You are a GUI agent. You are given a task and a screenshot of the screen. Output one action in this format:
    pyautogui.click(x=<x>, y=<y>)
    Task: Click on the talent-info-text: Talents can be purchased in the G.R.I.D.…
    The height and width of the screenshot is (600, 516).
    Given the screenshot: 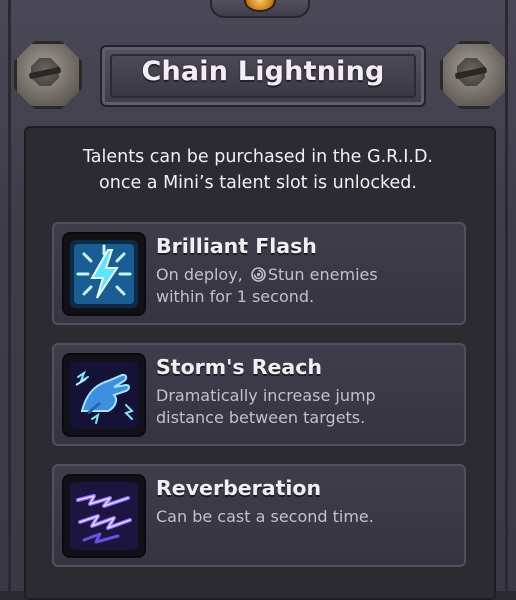 What is the action you would take?
    pyautogui.click(x=258, y=170)
    